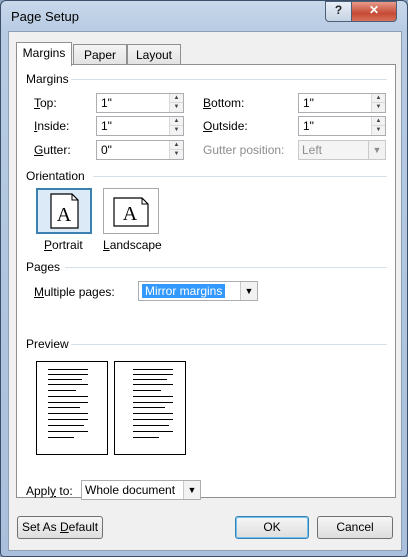  Describe the element at coordinates (132, 245) in the screenshot. I see `landscape-label: Landscape` at that location.